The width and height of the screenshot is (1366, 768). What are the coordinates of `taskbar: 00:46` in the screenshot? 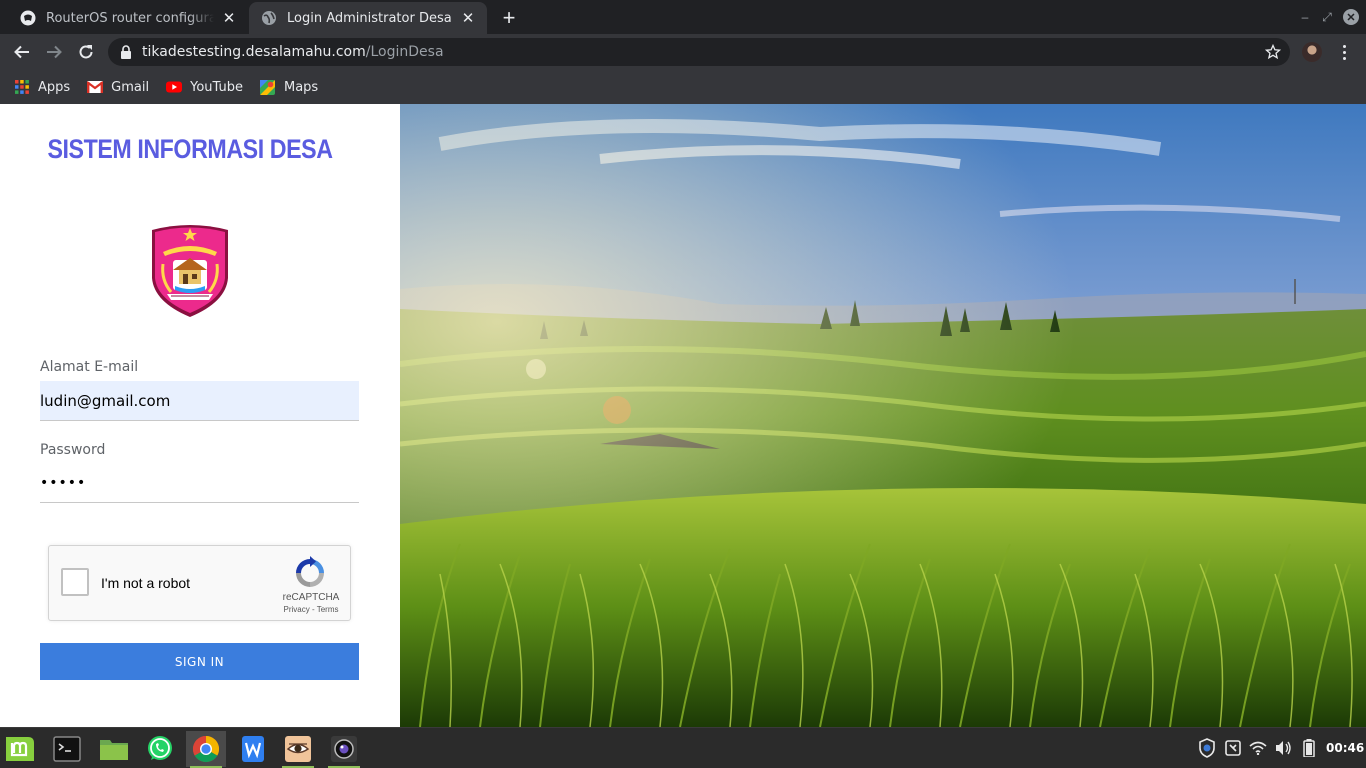 It's located at (683, 747).